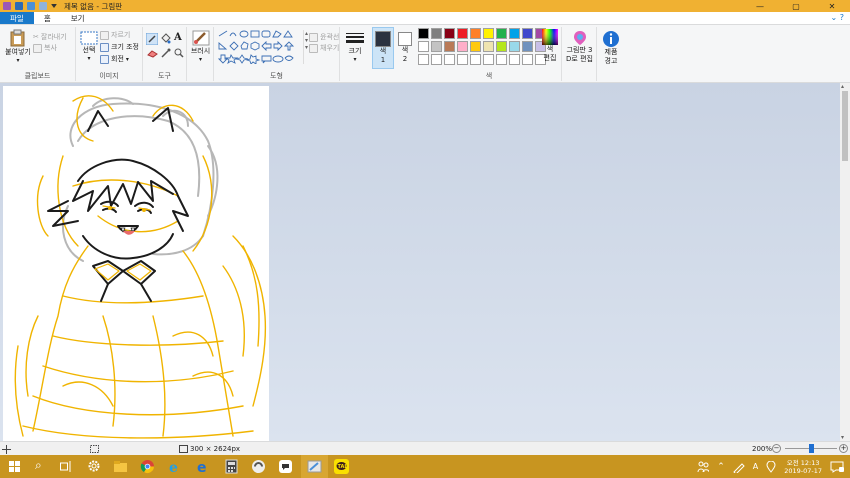 The height and width of the screenshot is (478, 850). Describe the element at coordinates (314, 466) in the screenshot. I see `paint-taskbar-icon` at that location.